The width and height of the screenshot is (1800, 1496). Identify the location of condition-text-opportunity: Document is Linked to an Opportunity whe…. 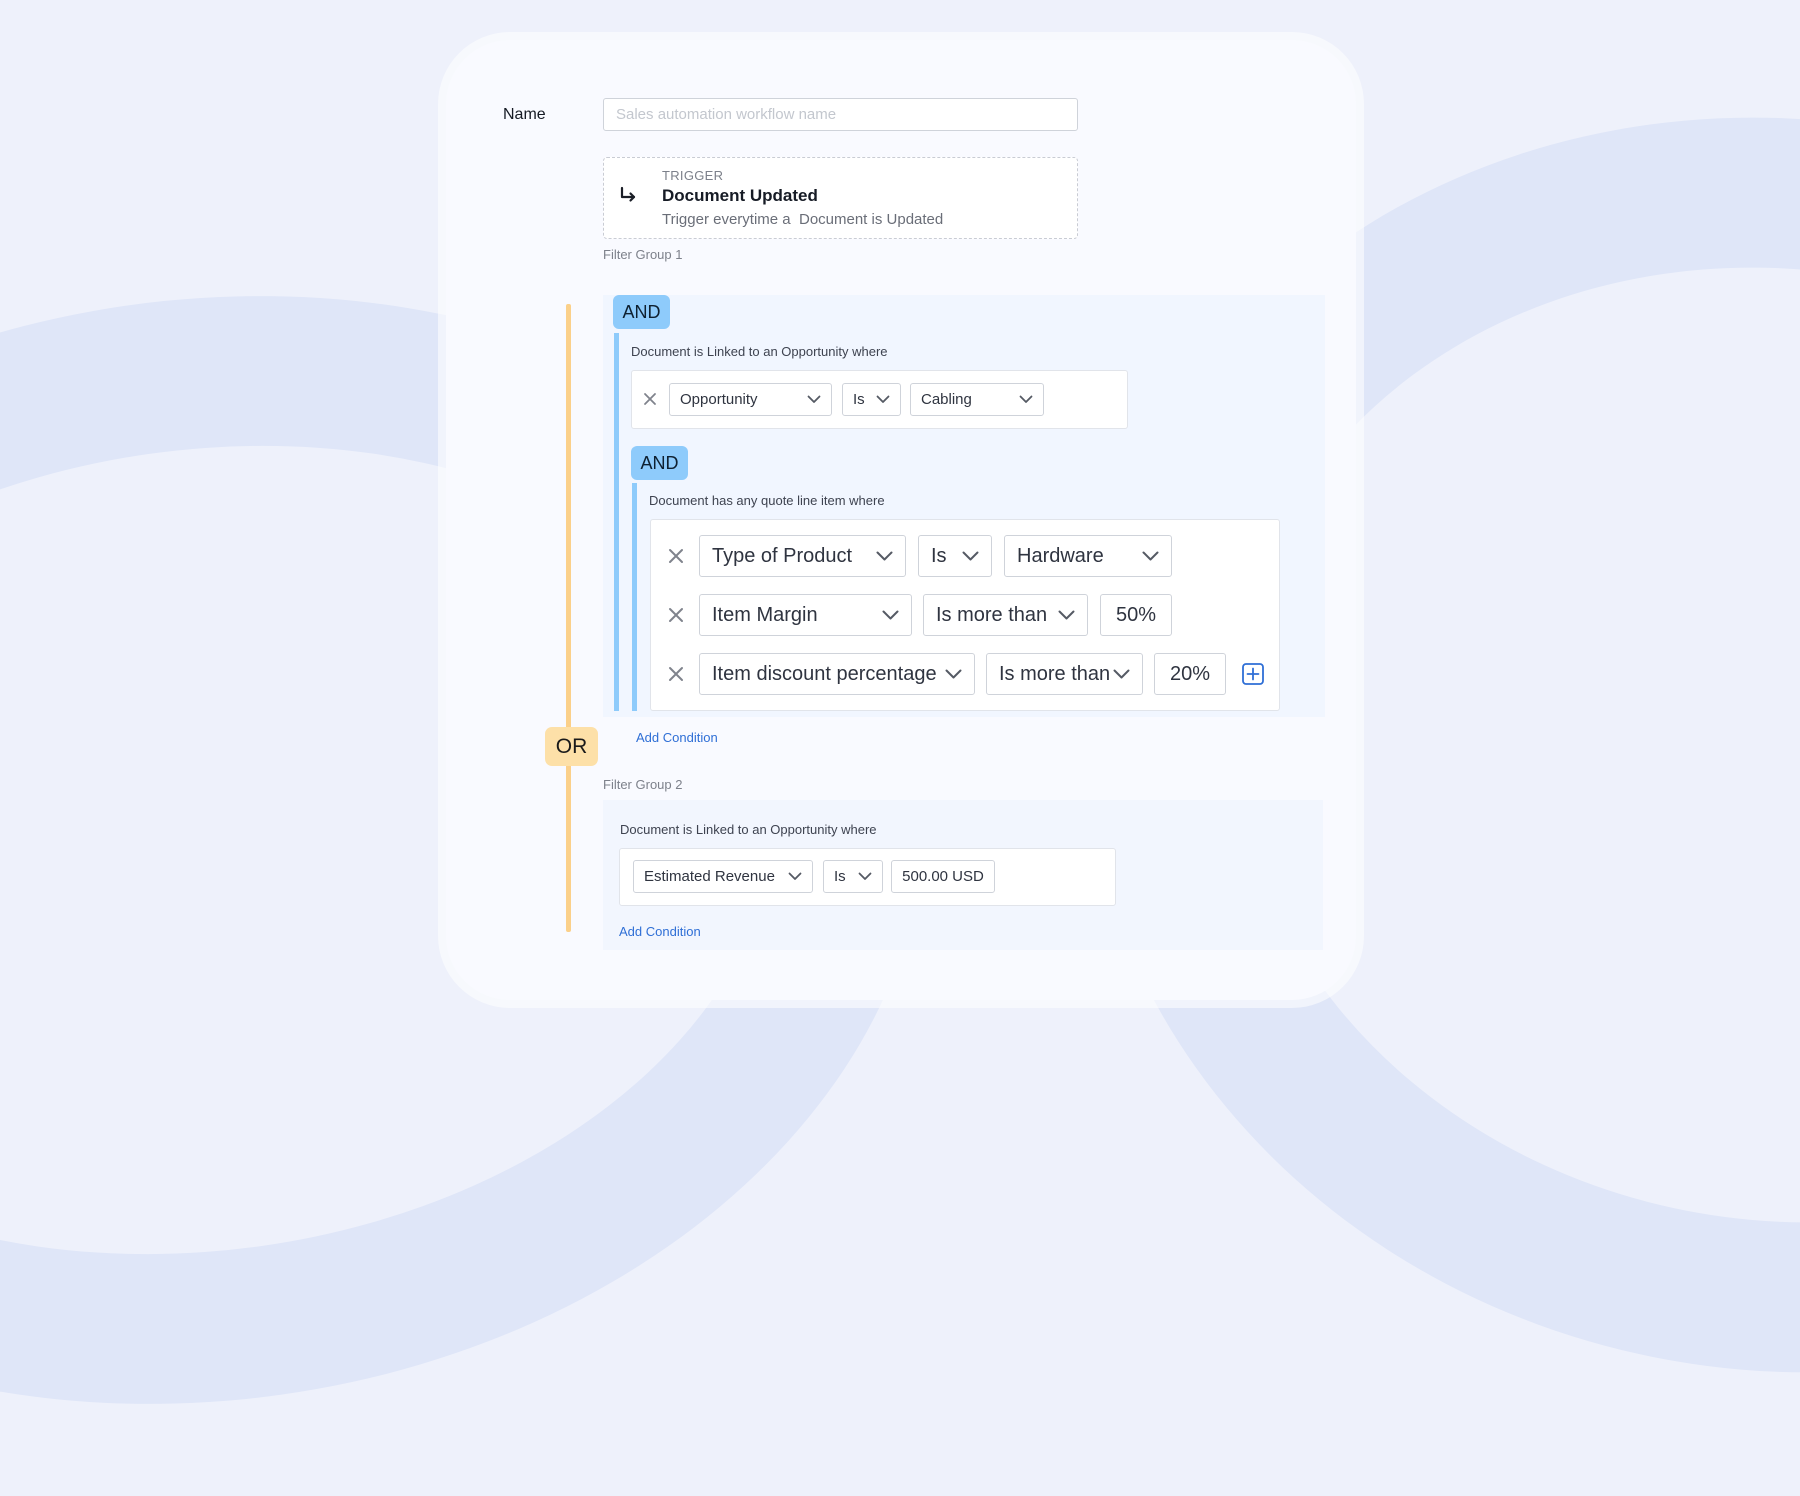
(759, 351).